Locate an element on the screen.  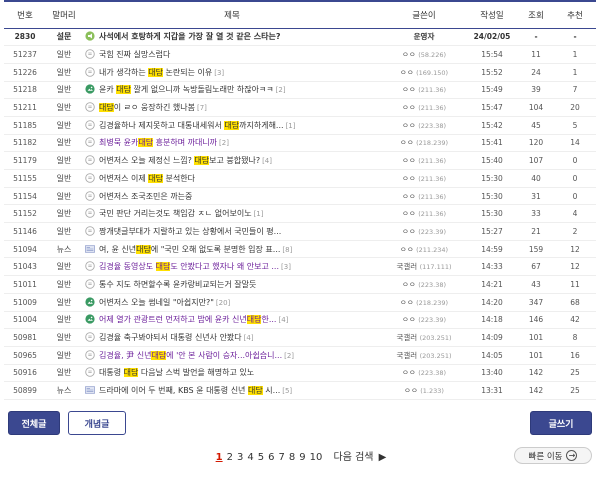
post-writer: 국갤러 (203.251) is located at coordinates (424, 338).